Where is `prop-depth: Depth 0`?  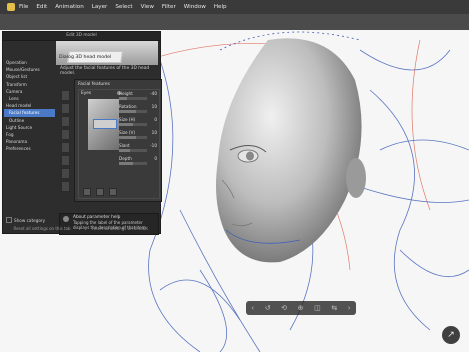
prop-depth: Depth 0 is located at coordinates (138, 160).